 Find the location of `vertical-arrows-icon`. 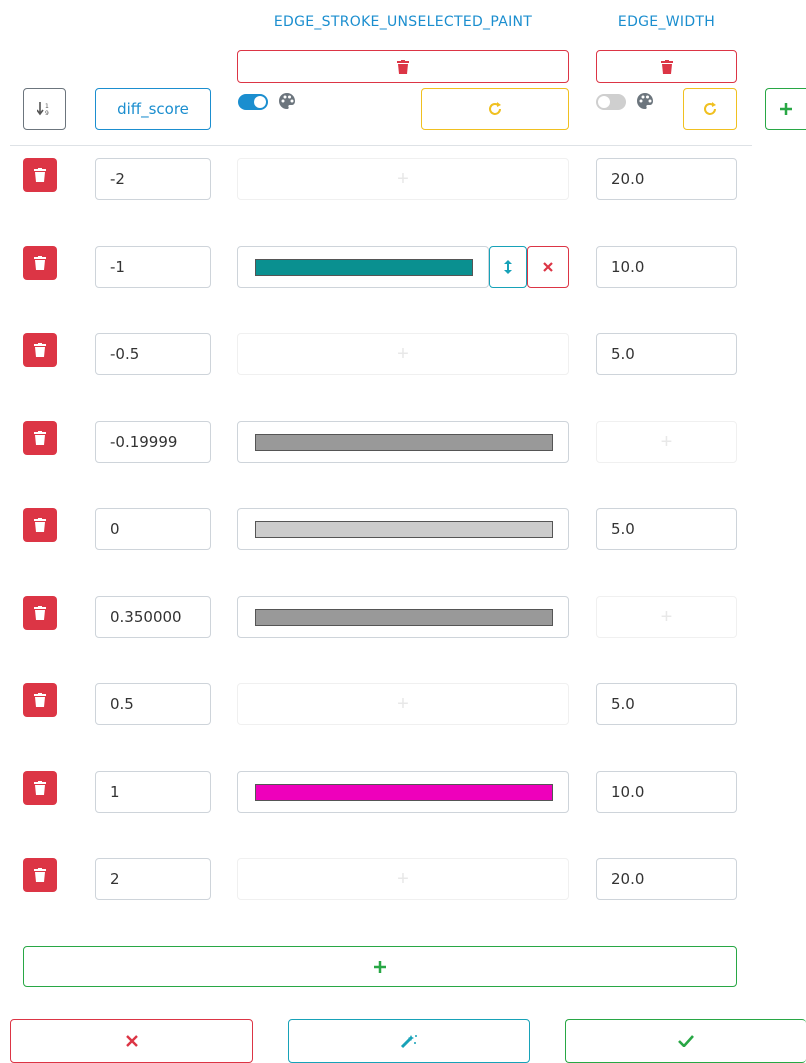

vertical-arrows-icon is located at coordinates (508, 266).